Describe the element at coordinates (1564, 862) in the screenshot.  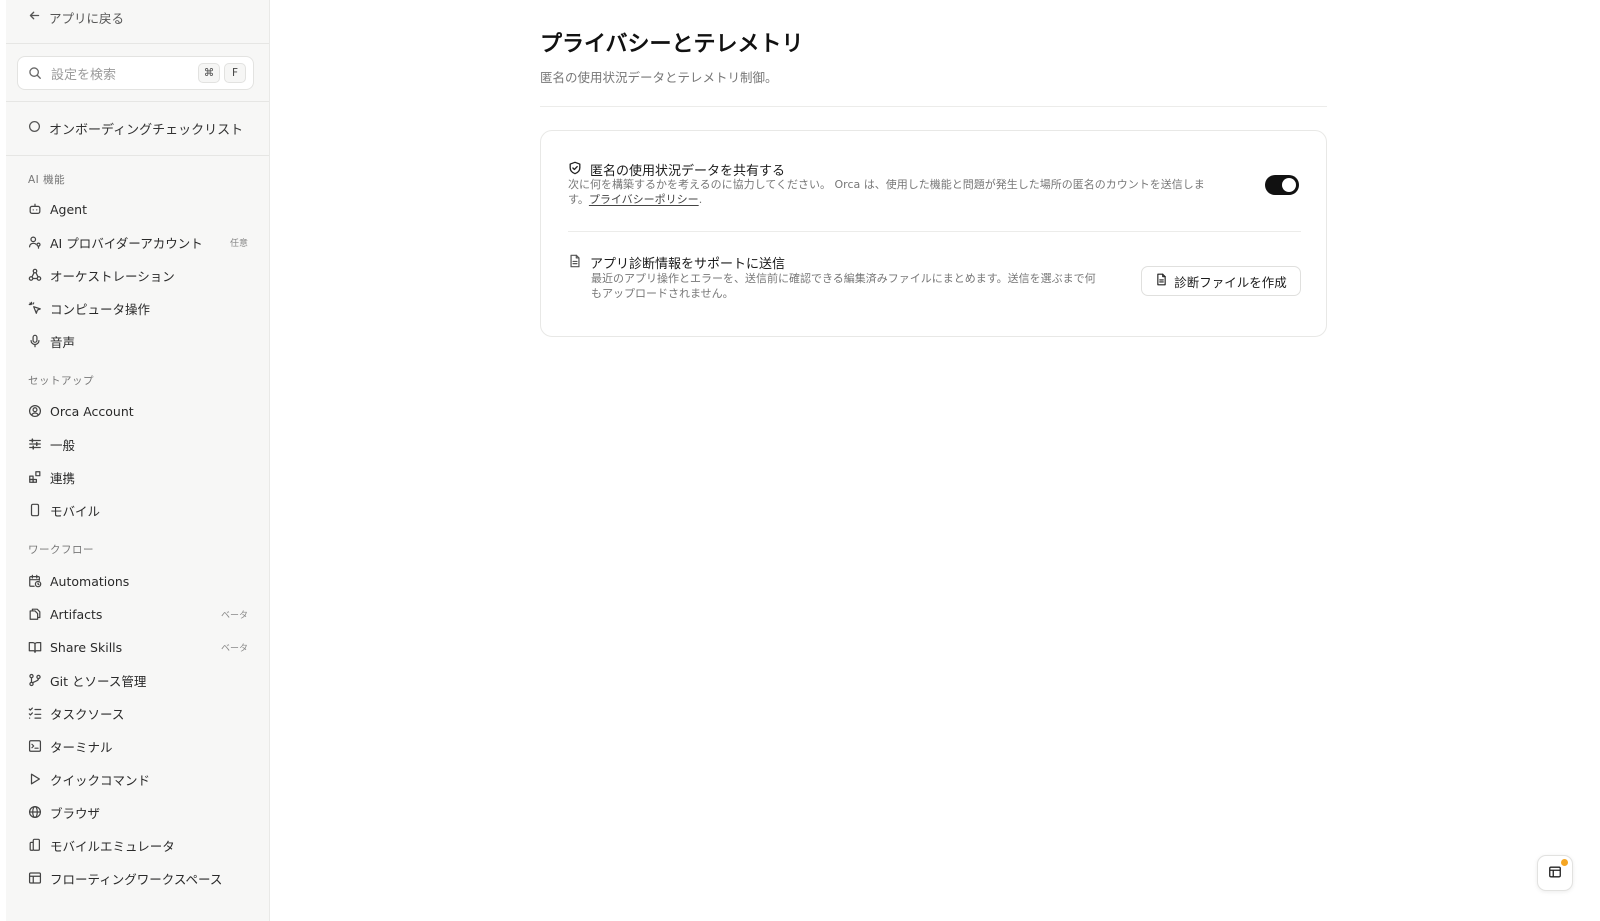
I see `notification-dot` at that location.